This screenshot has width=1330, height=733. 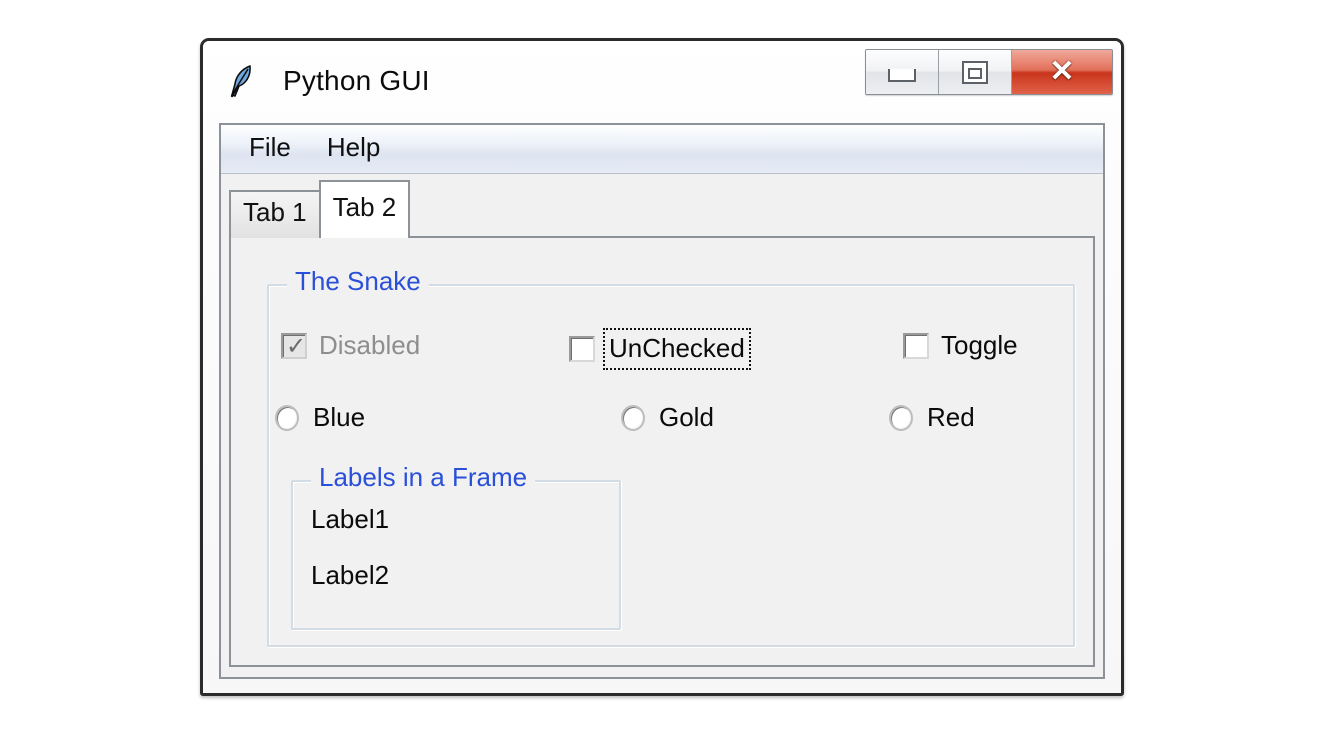 I want to click on radio-gold: Gold, so click(x=667, y=417).